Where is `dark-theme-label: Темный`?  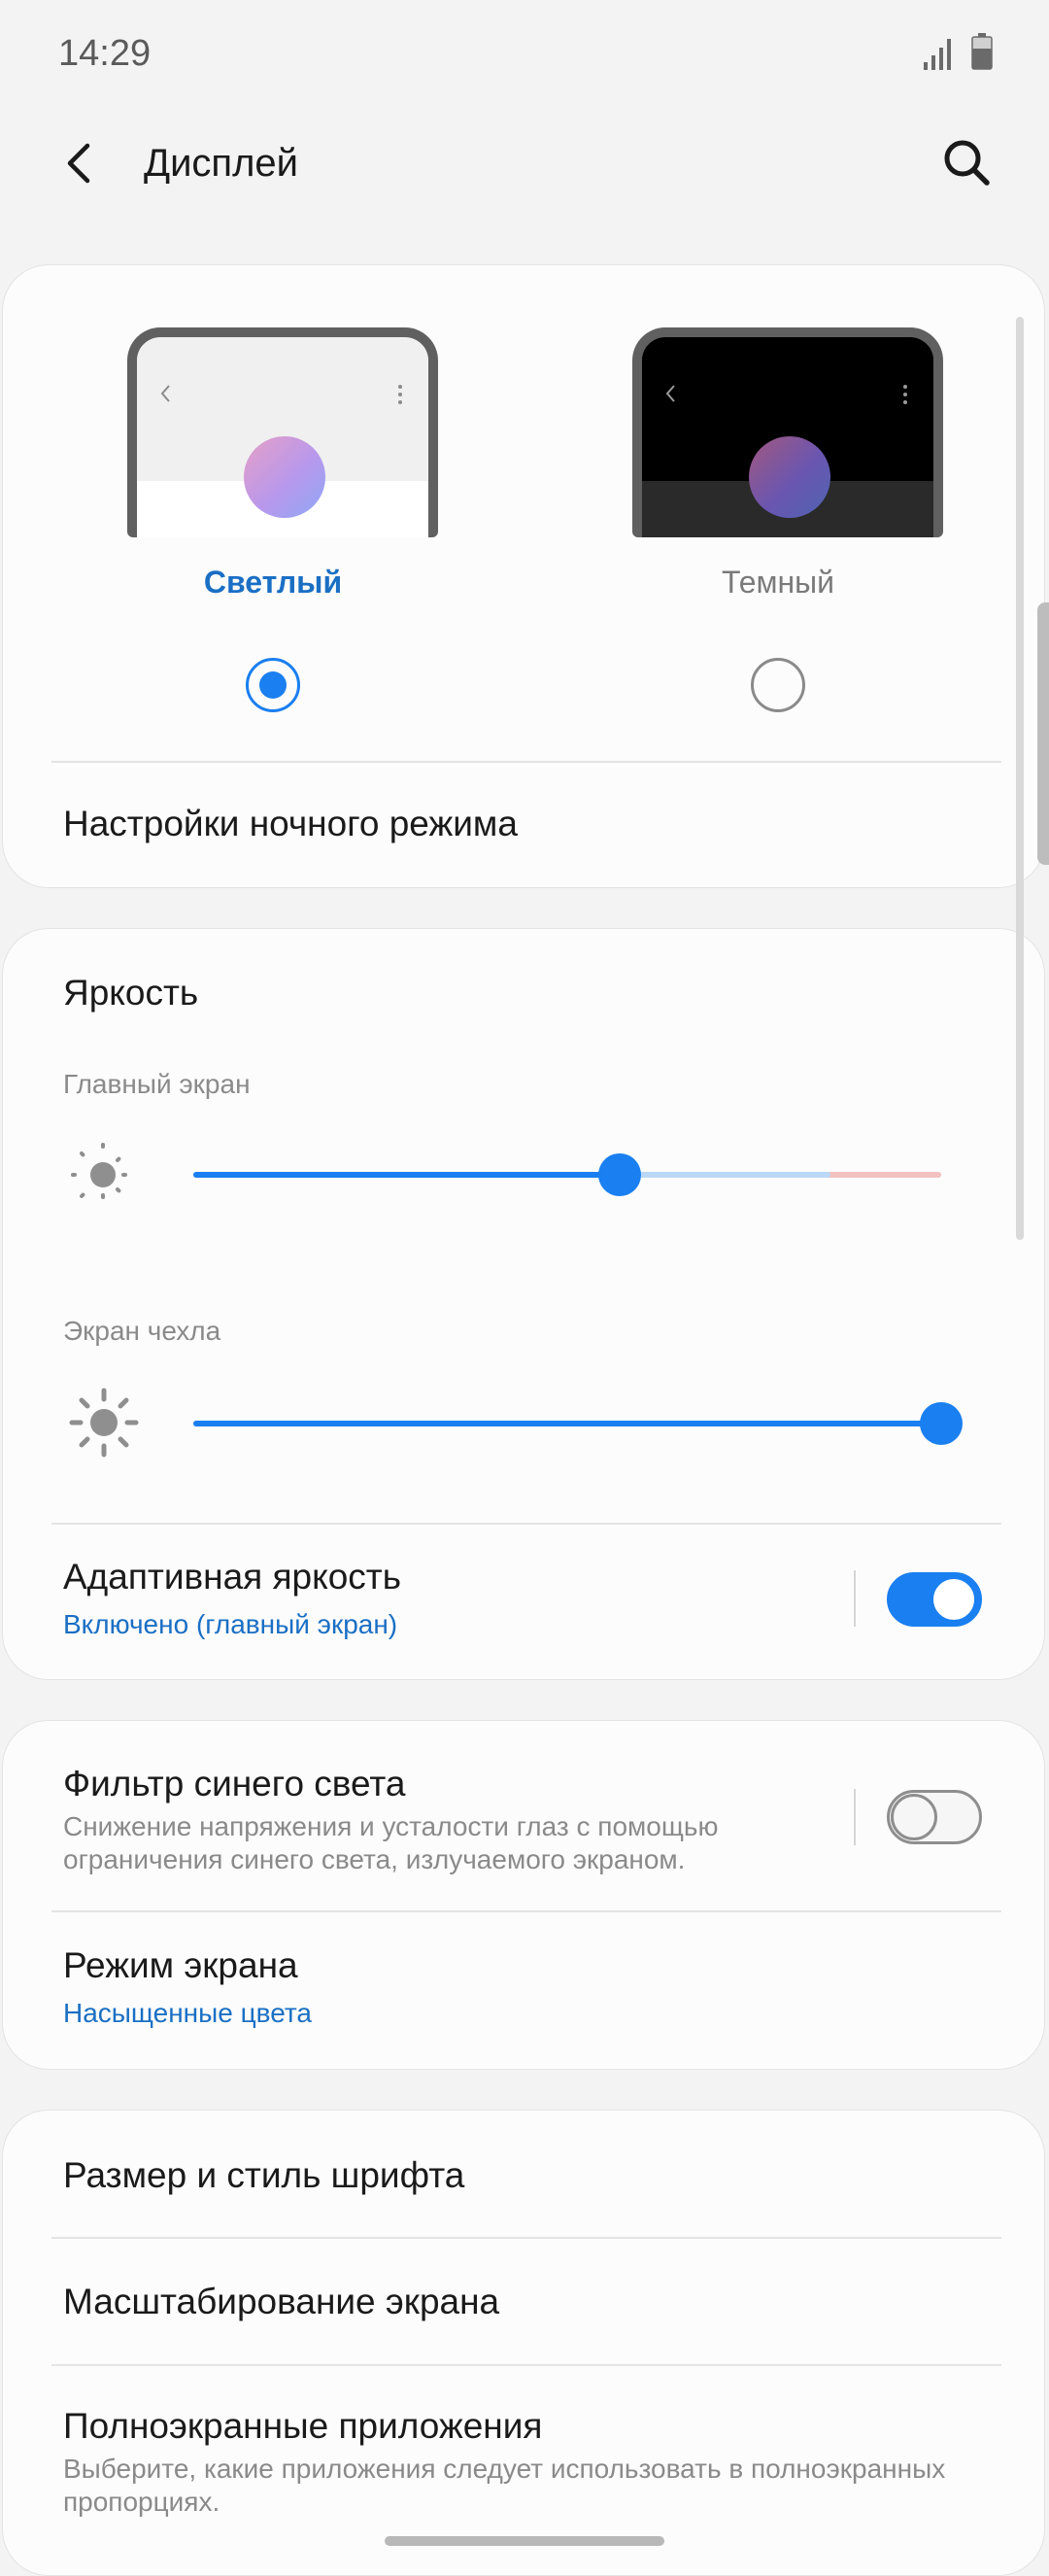
dark-theme-label: Темный is located at coordinates (778, 582).